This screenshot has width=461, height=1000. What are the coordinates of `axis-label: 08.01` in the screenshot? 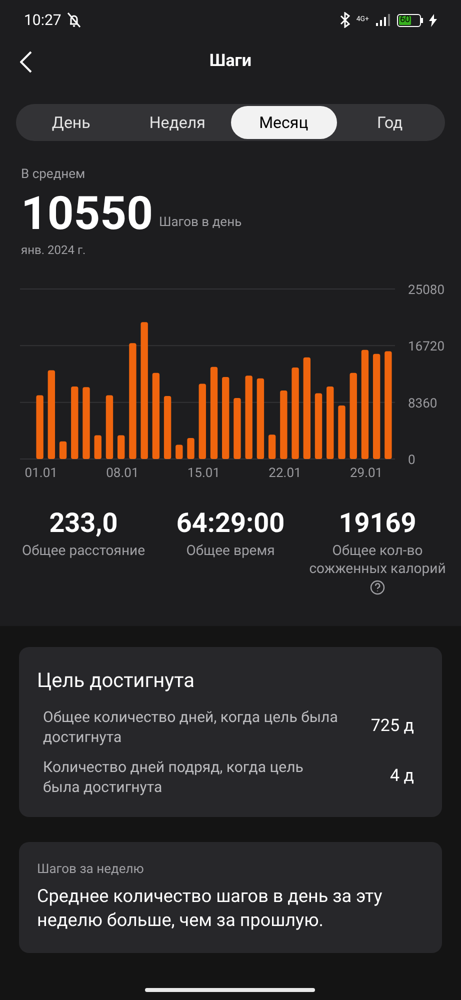 It's located at (122, 473).